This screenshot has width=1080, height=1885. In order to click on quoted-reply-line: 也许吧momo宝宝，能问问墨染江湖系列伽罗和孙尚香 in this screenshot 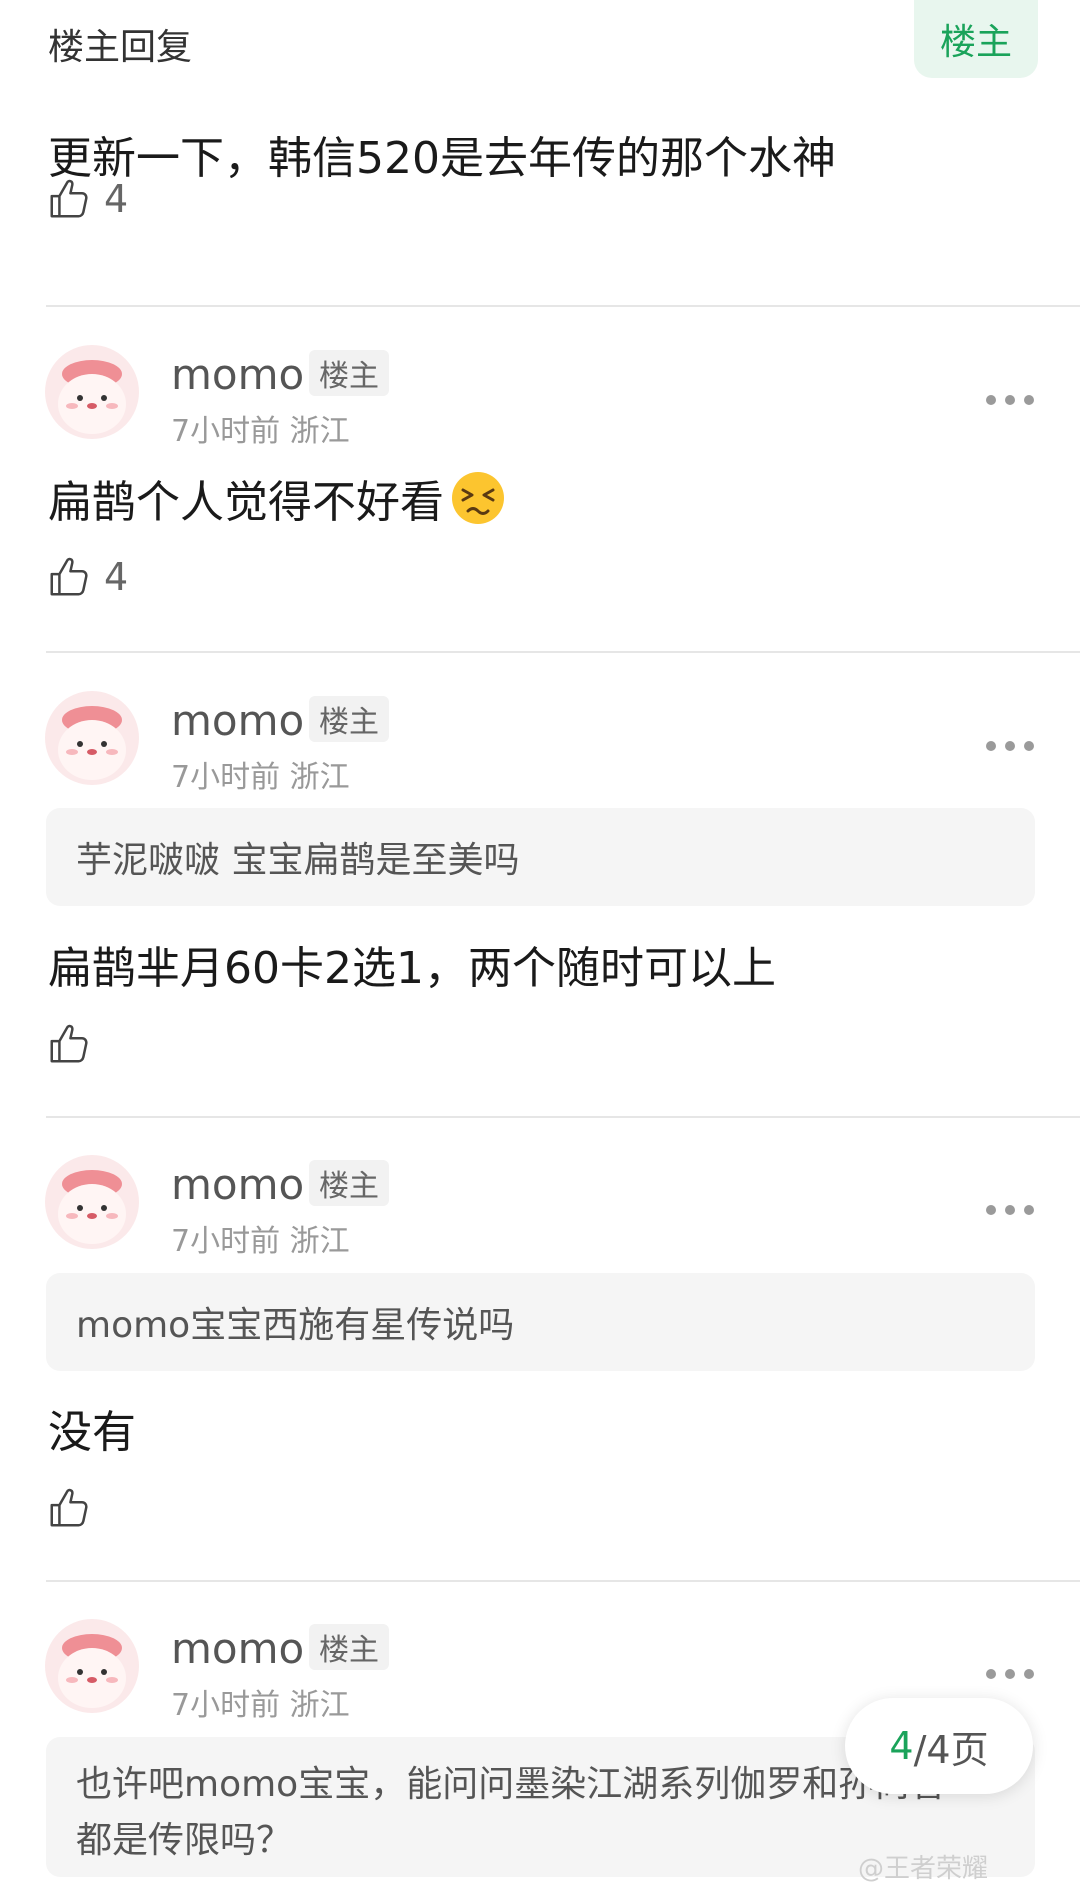, I will do `click(511, 1784)`.